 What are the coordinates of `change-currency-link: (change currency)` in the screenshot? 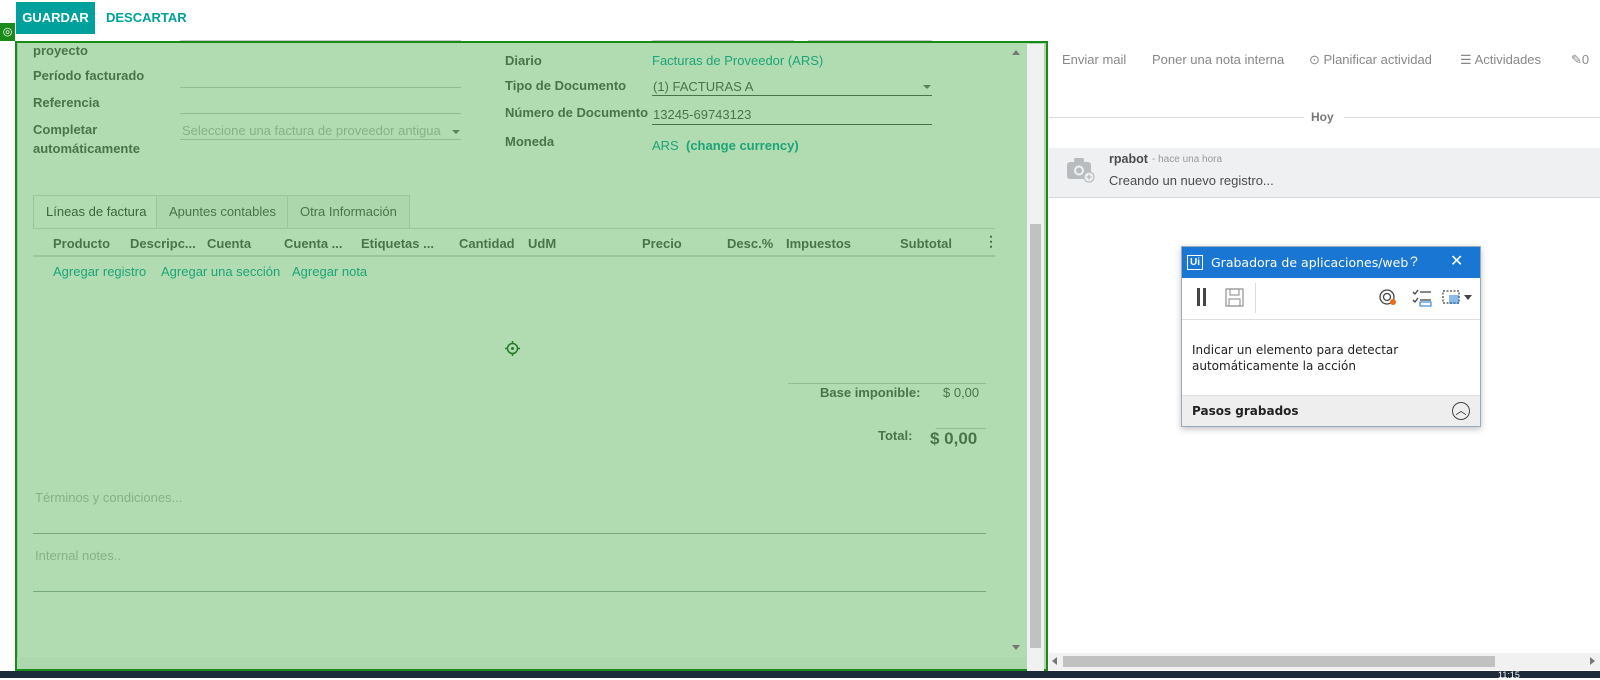 It's located at (742, 145).